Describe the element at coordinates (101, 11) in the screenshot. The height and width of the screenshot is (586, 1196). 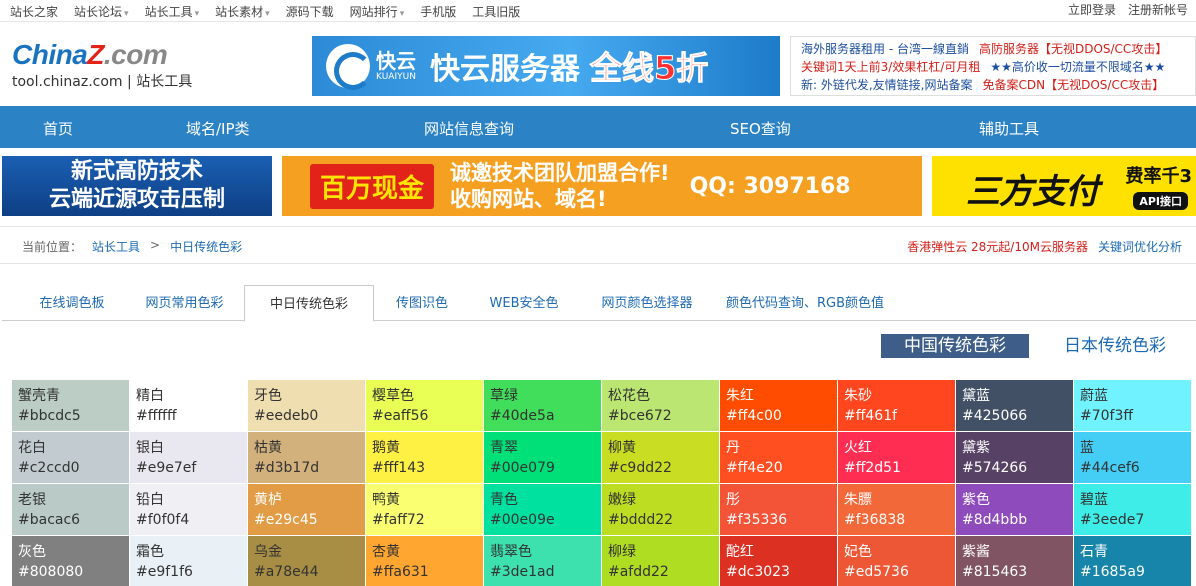
I see `top-link-forum: 站长论坛` at that location.